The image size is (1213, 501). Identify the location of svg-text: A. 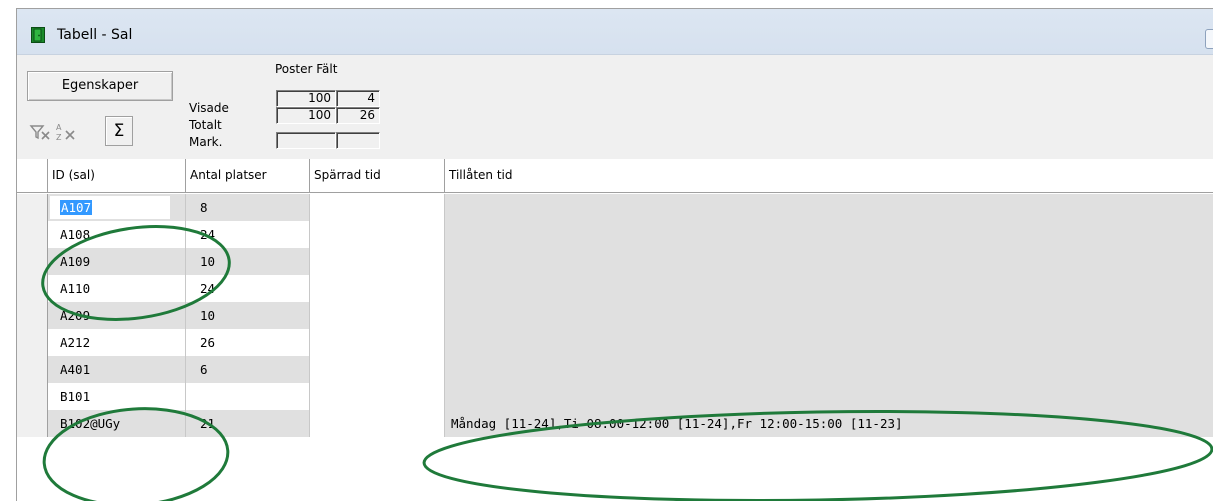
(59, 127).